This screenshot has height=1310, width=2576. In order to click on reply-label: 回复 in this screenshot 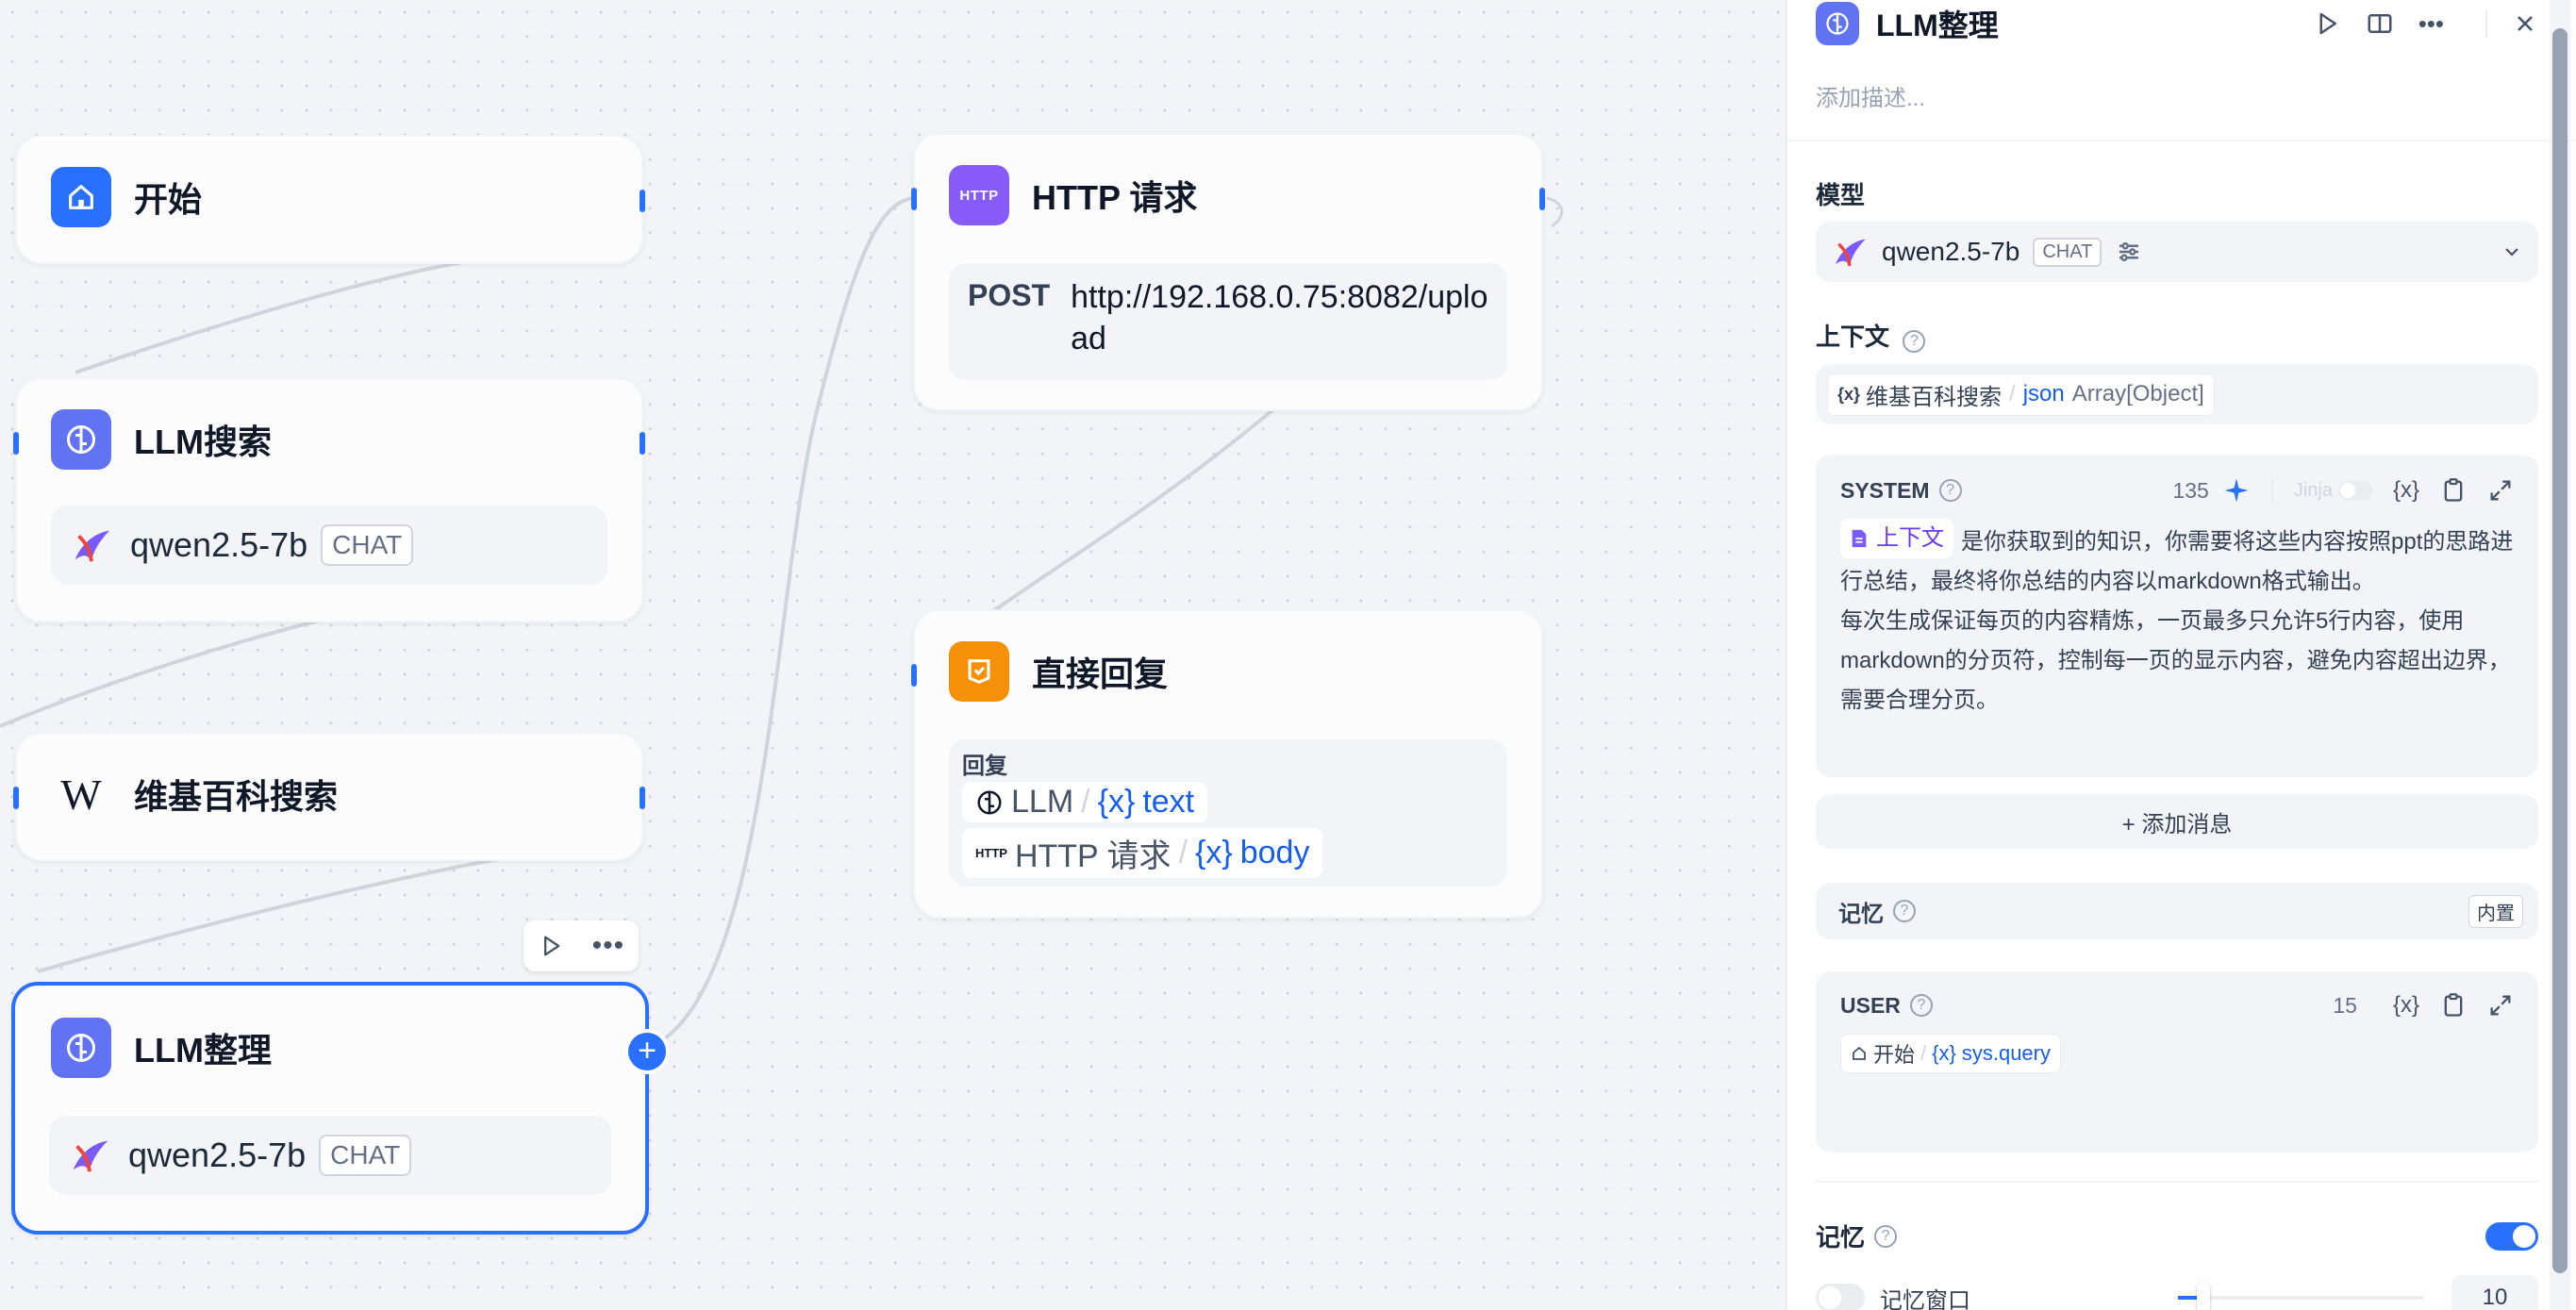, I will do `click(984, 767)`.